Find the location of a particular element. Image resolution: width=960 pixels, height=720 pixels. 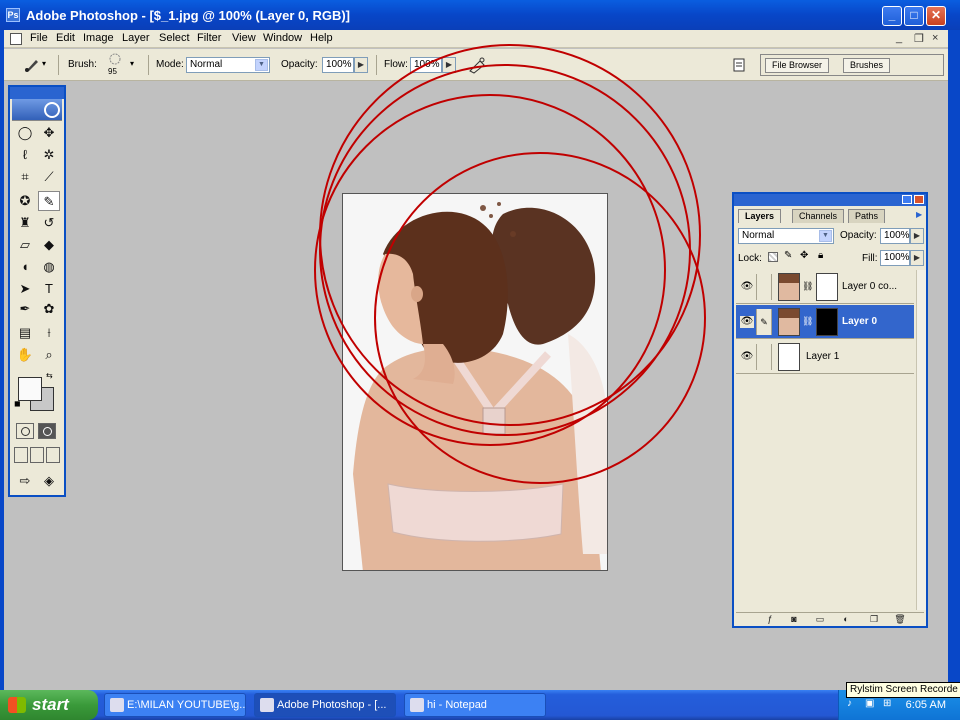

menu-edit: Edit is located at coordinates (65, 38).